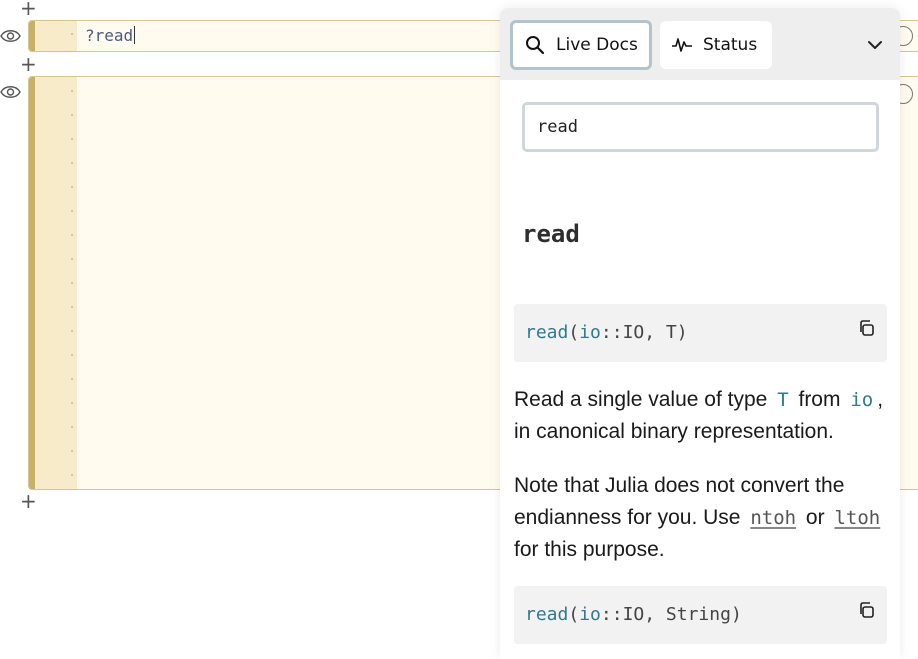 This screenshot has width=918, height=659. Describe the element at coordinates (819, 399) in the screenshot. I see `text: from` at that location.